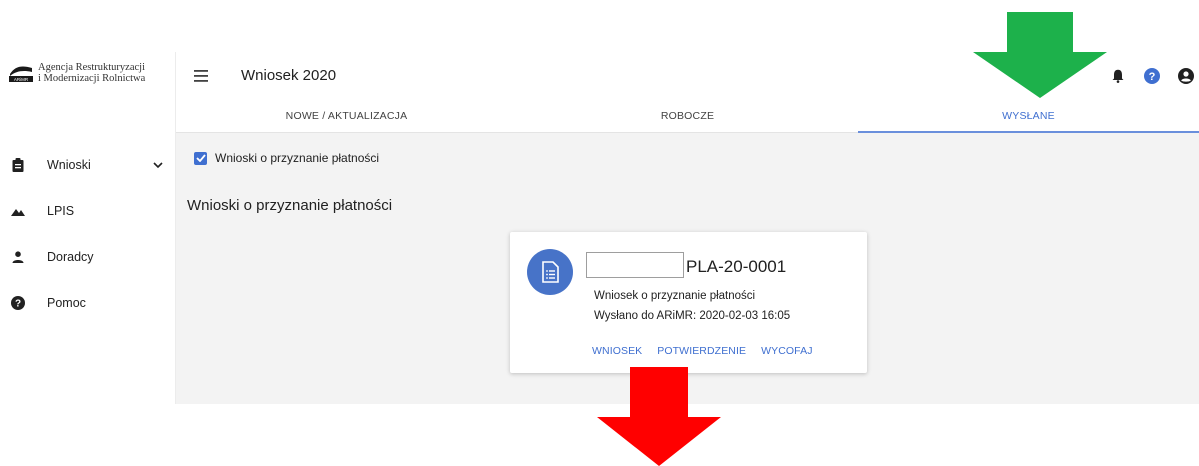 Image resolution: width=1199 pixels, height=466 pixels. Describe the element at coordinates (1028, 117) in the screenshot. I see `tab-wyslane: WYSŁANE` at that location.